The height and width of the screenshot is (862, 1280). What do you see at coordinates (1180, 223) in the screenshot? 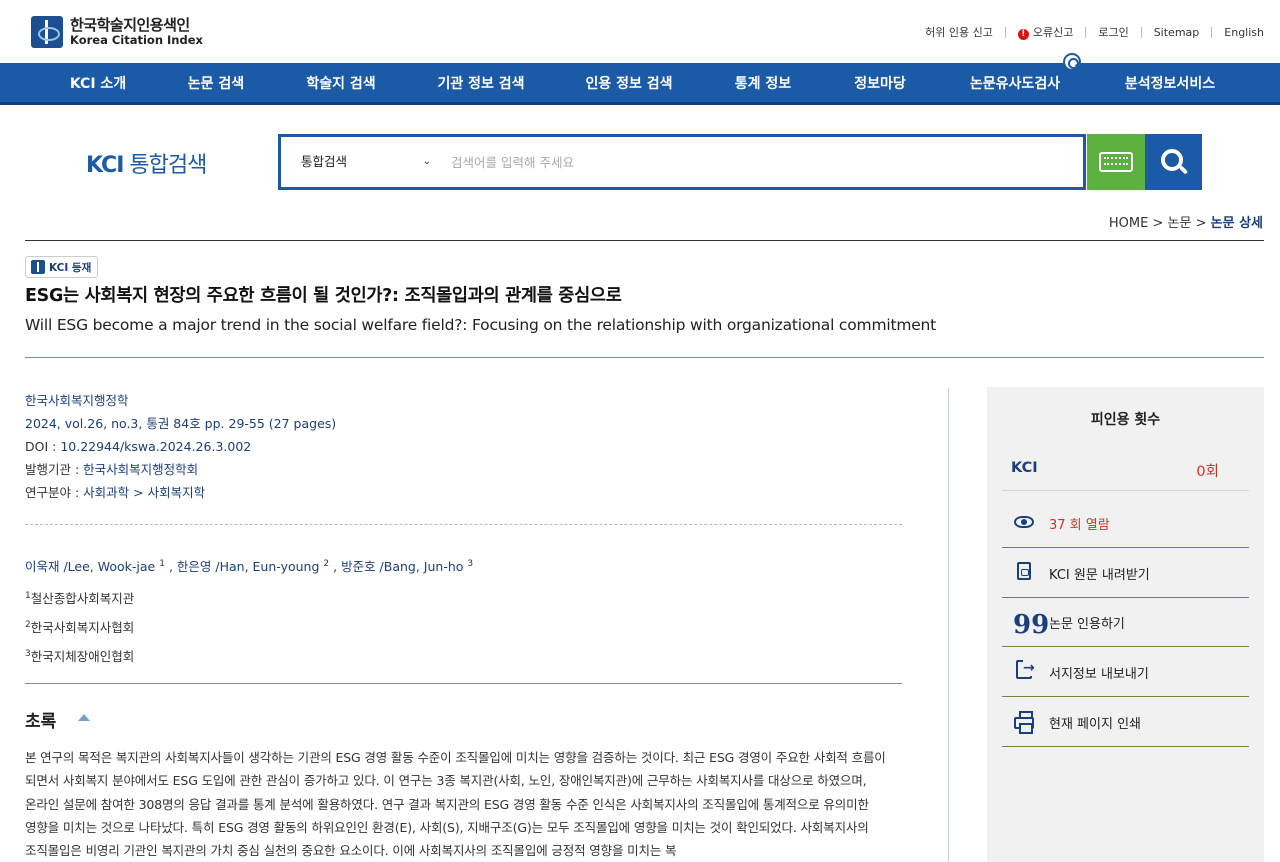
I see `breadcrumb-section: 논문` at bounding box center [1180, 223].